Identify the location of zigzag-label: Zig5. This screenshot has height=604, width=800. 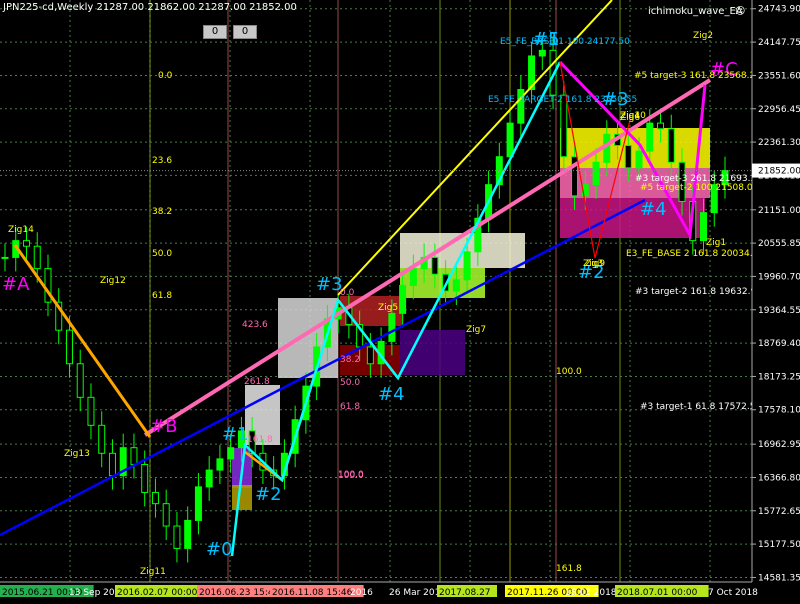
(388, 308).